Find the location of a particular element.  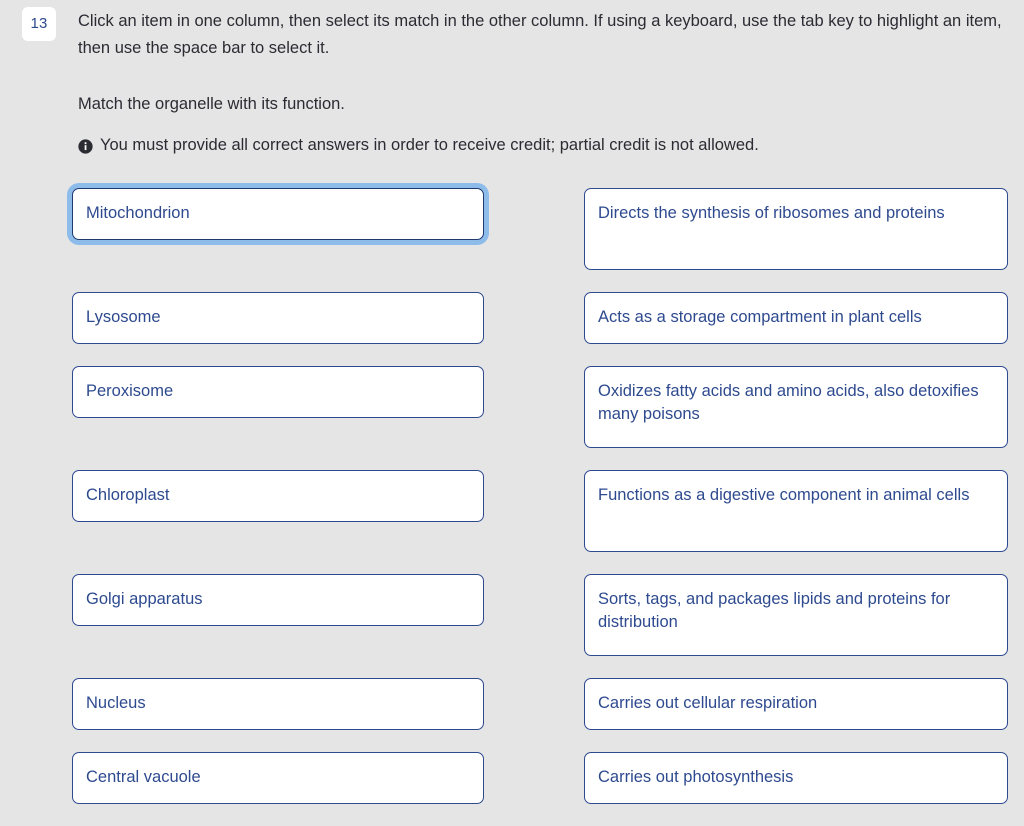

match-option-label: Central vacuole is located at coordinates (143, 777).